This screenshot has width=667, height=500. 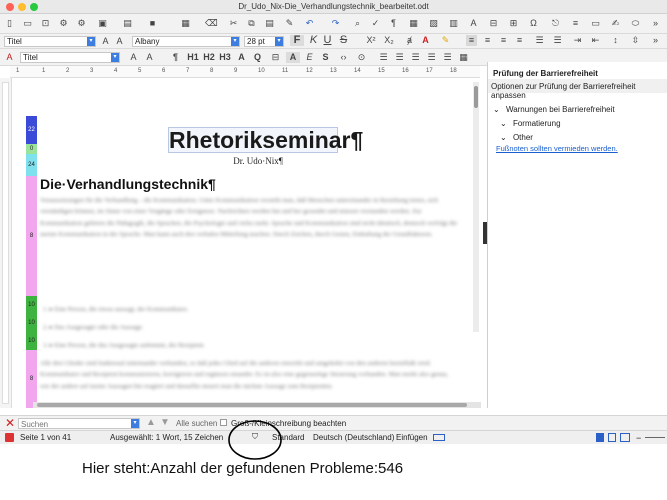 I want to click on cut-icon: ✂, so click(x=233, y=23).